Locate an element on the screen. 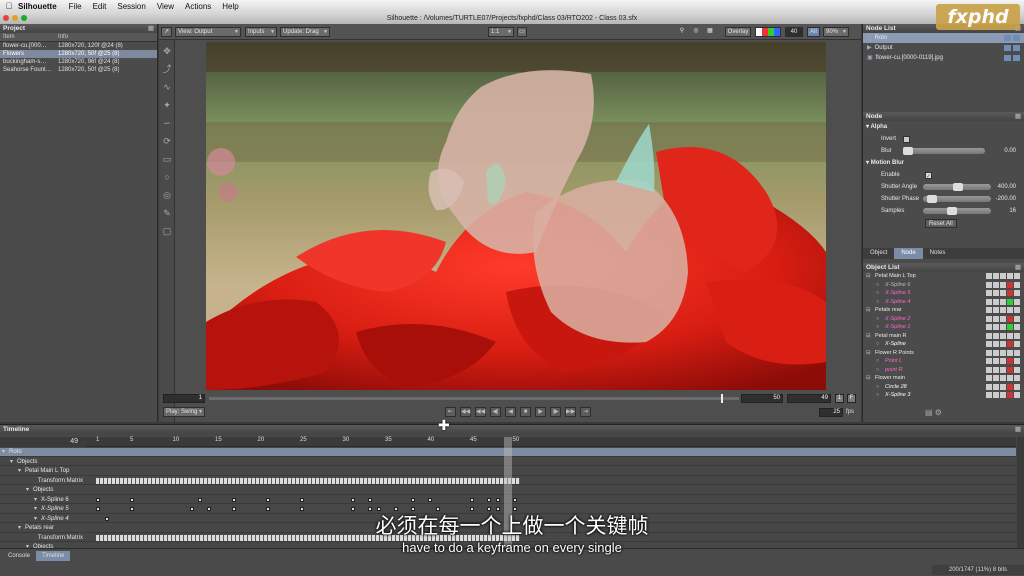 This screenshot has width=1024, height=576. tab-object: Object is located at coordinates (878, 253).